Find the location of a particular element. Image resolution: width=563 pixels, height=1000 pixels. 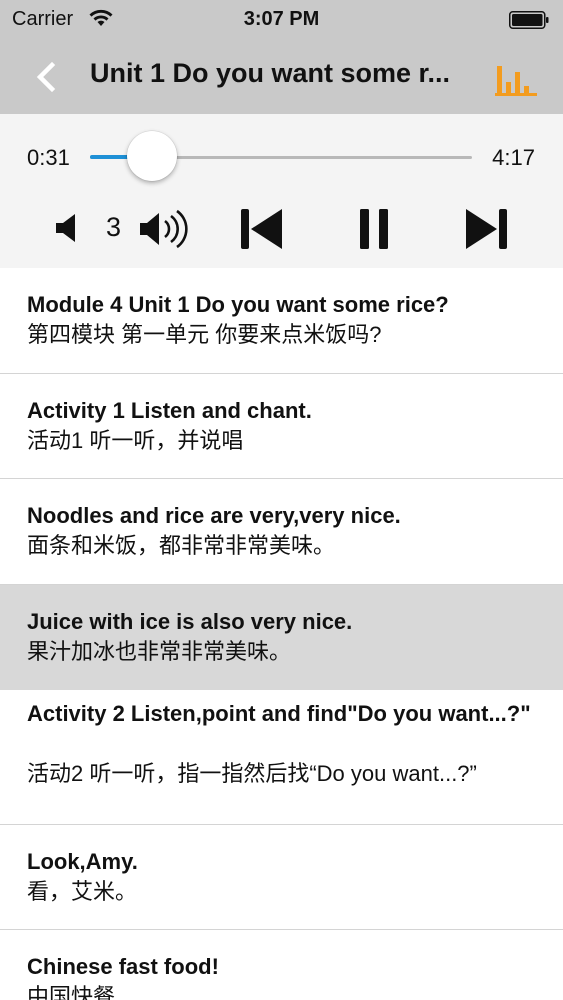

list-item: Activity 1 Listen and chant. 活动1 听一听，并说唱 is located at coordinates (281, 426).